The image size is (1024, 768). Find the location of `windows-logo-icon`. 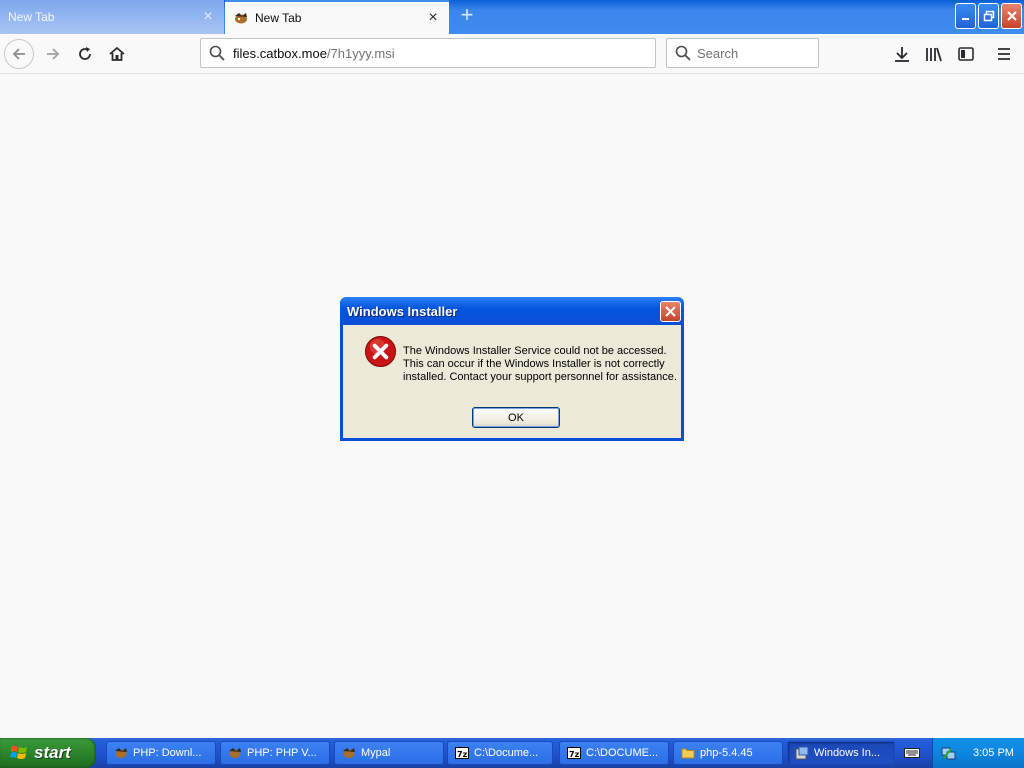

windows-logo-icon is located at coordinates (18, 752).